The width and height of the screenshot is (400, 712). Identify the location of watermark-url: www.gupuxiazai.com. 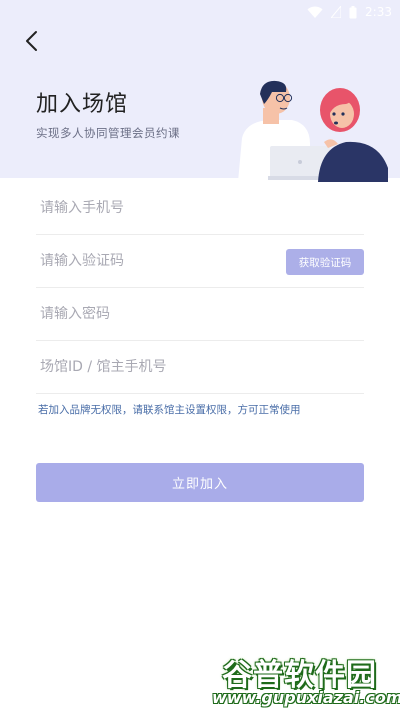
(306, 697).